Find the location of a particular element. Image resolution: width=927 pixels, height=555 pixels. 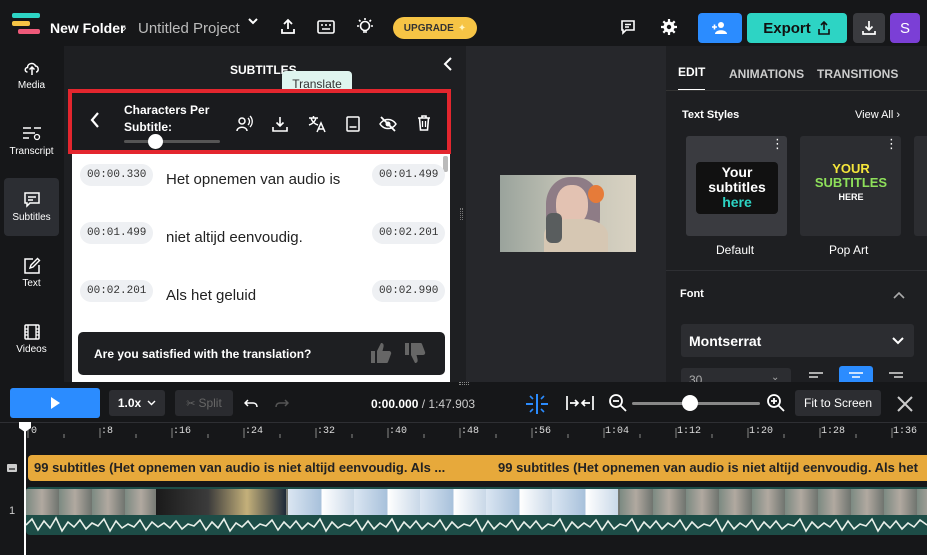

zoom-out-icon is located at coordinates (618, 405).